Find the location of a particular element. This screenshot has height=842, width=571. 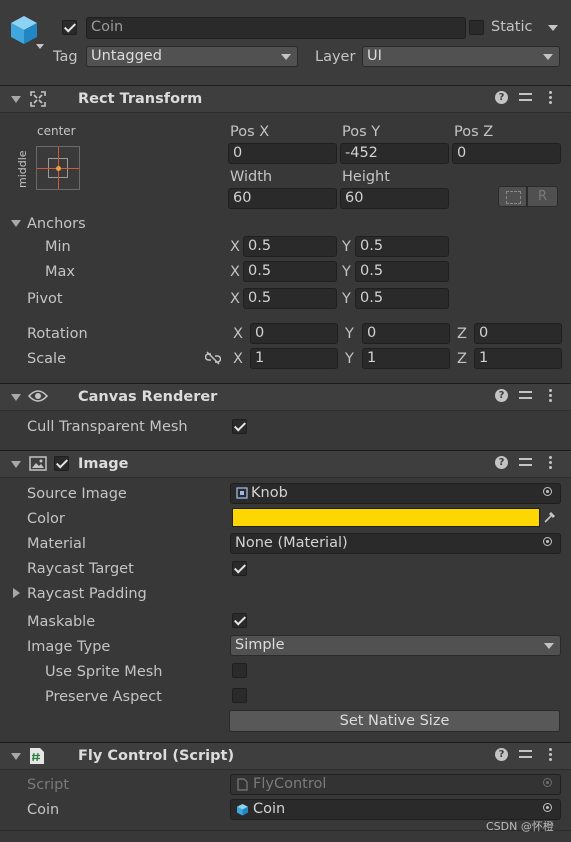

min-label: Min is located at coordinates (58, 247).